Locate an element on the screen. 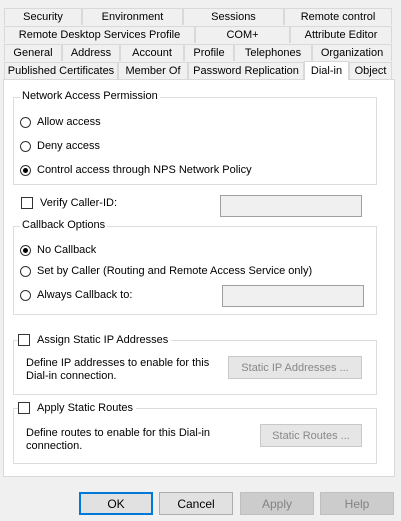  deny-access-label: Deny access is located at coordinates (68, 146).